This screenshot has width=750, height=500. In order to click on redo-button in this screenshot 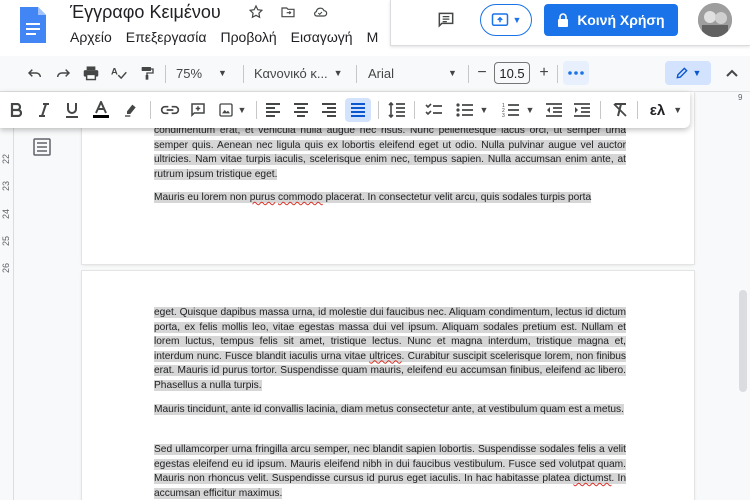, I will do `click(63, 73)`.